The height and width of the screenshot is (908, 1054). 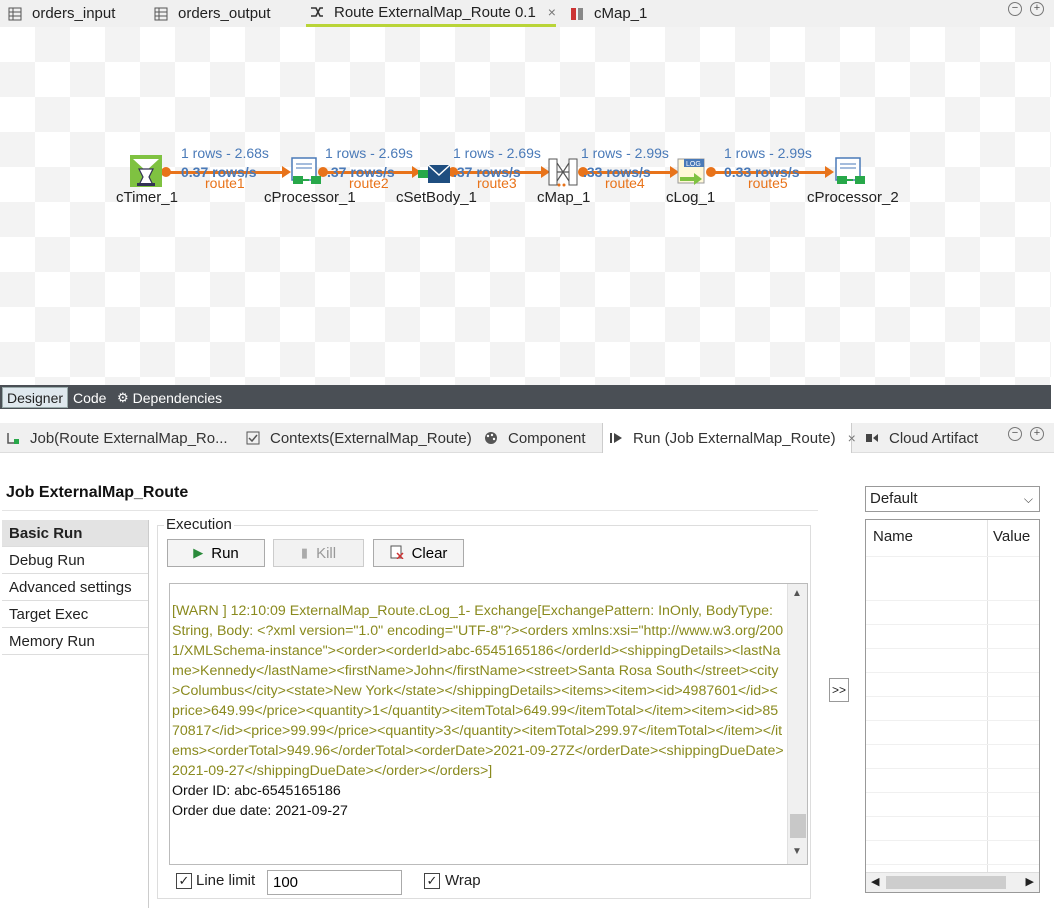 What do you see at coordinates (89, 397) in the screenshot?
I see `tab-code: Code` at bounding box center [89, 397].